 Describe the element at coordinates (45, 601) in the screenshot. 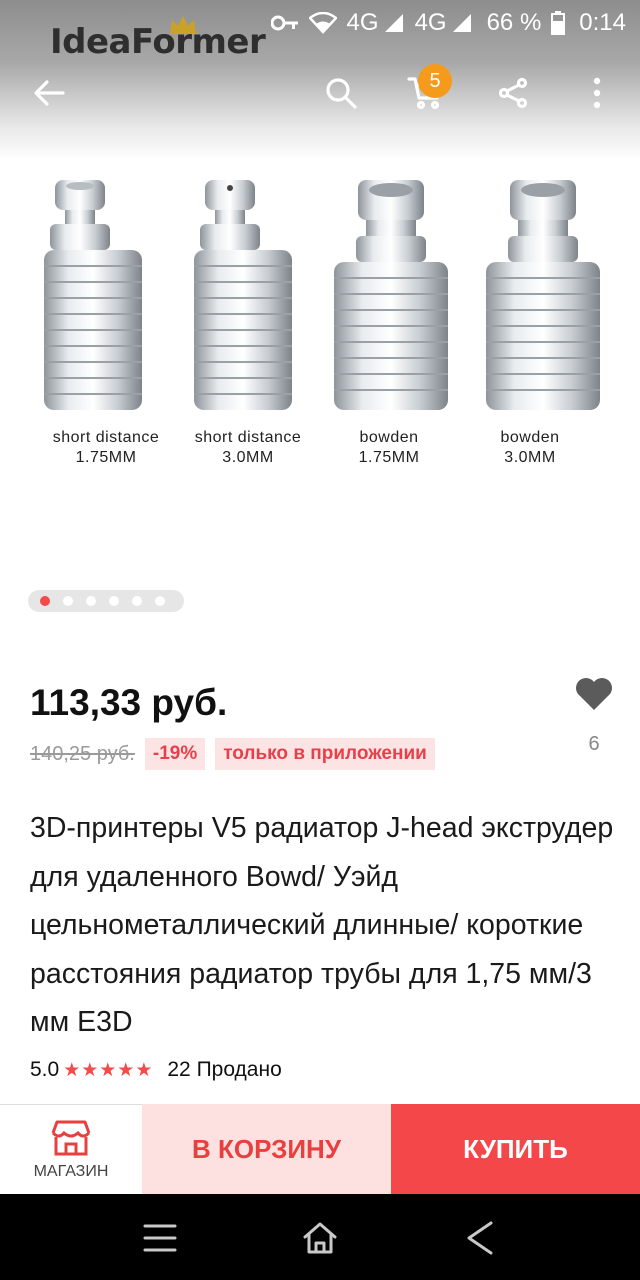

I see `page-dot-active` at that location.